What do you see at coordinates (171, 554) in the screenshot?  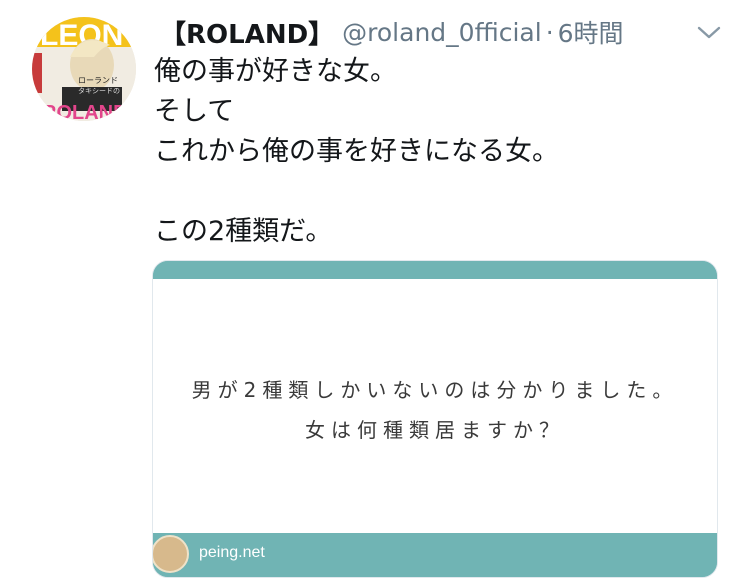 I see `peing-logo-icon` at bounding box center [171, 554].